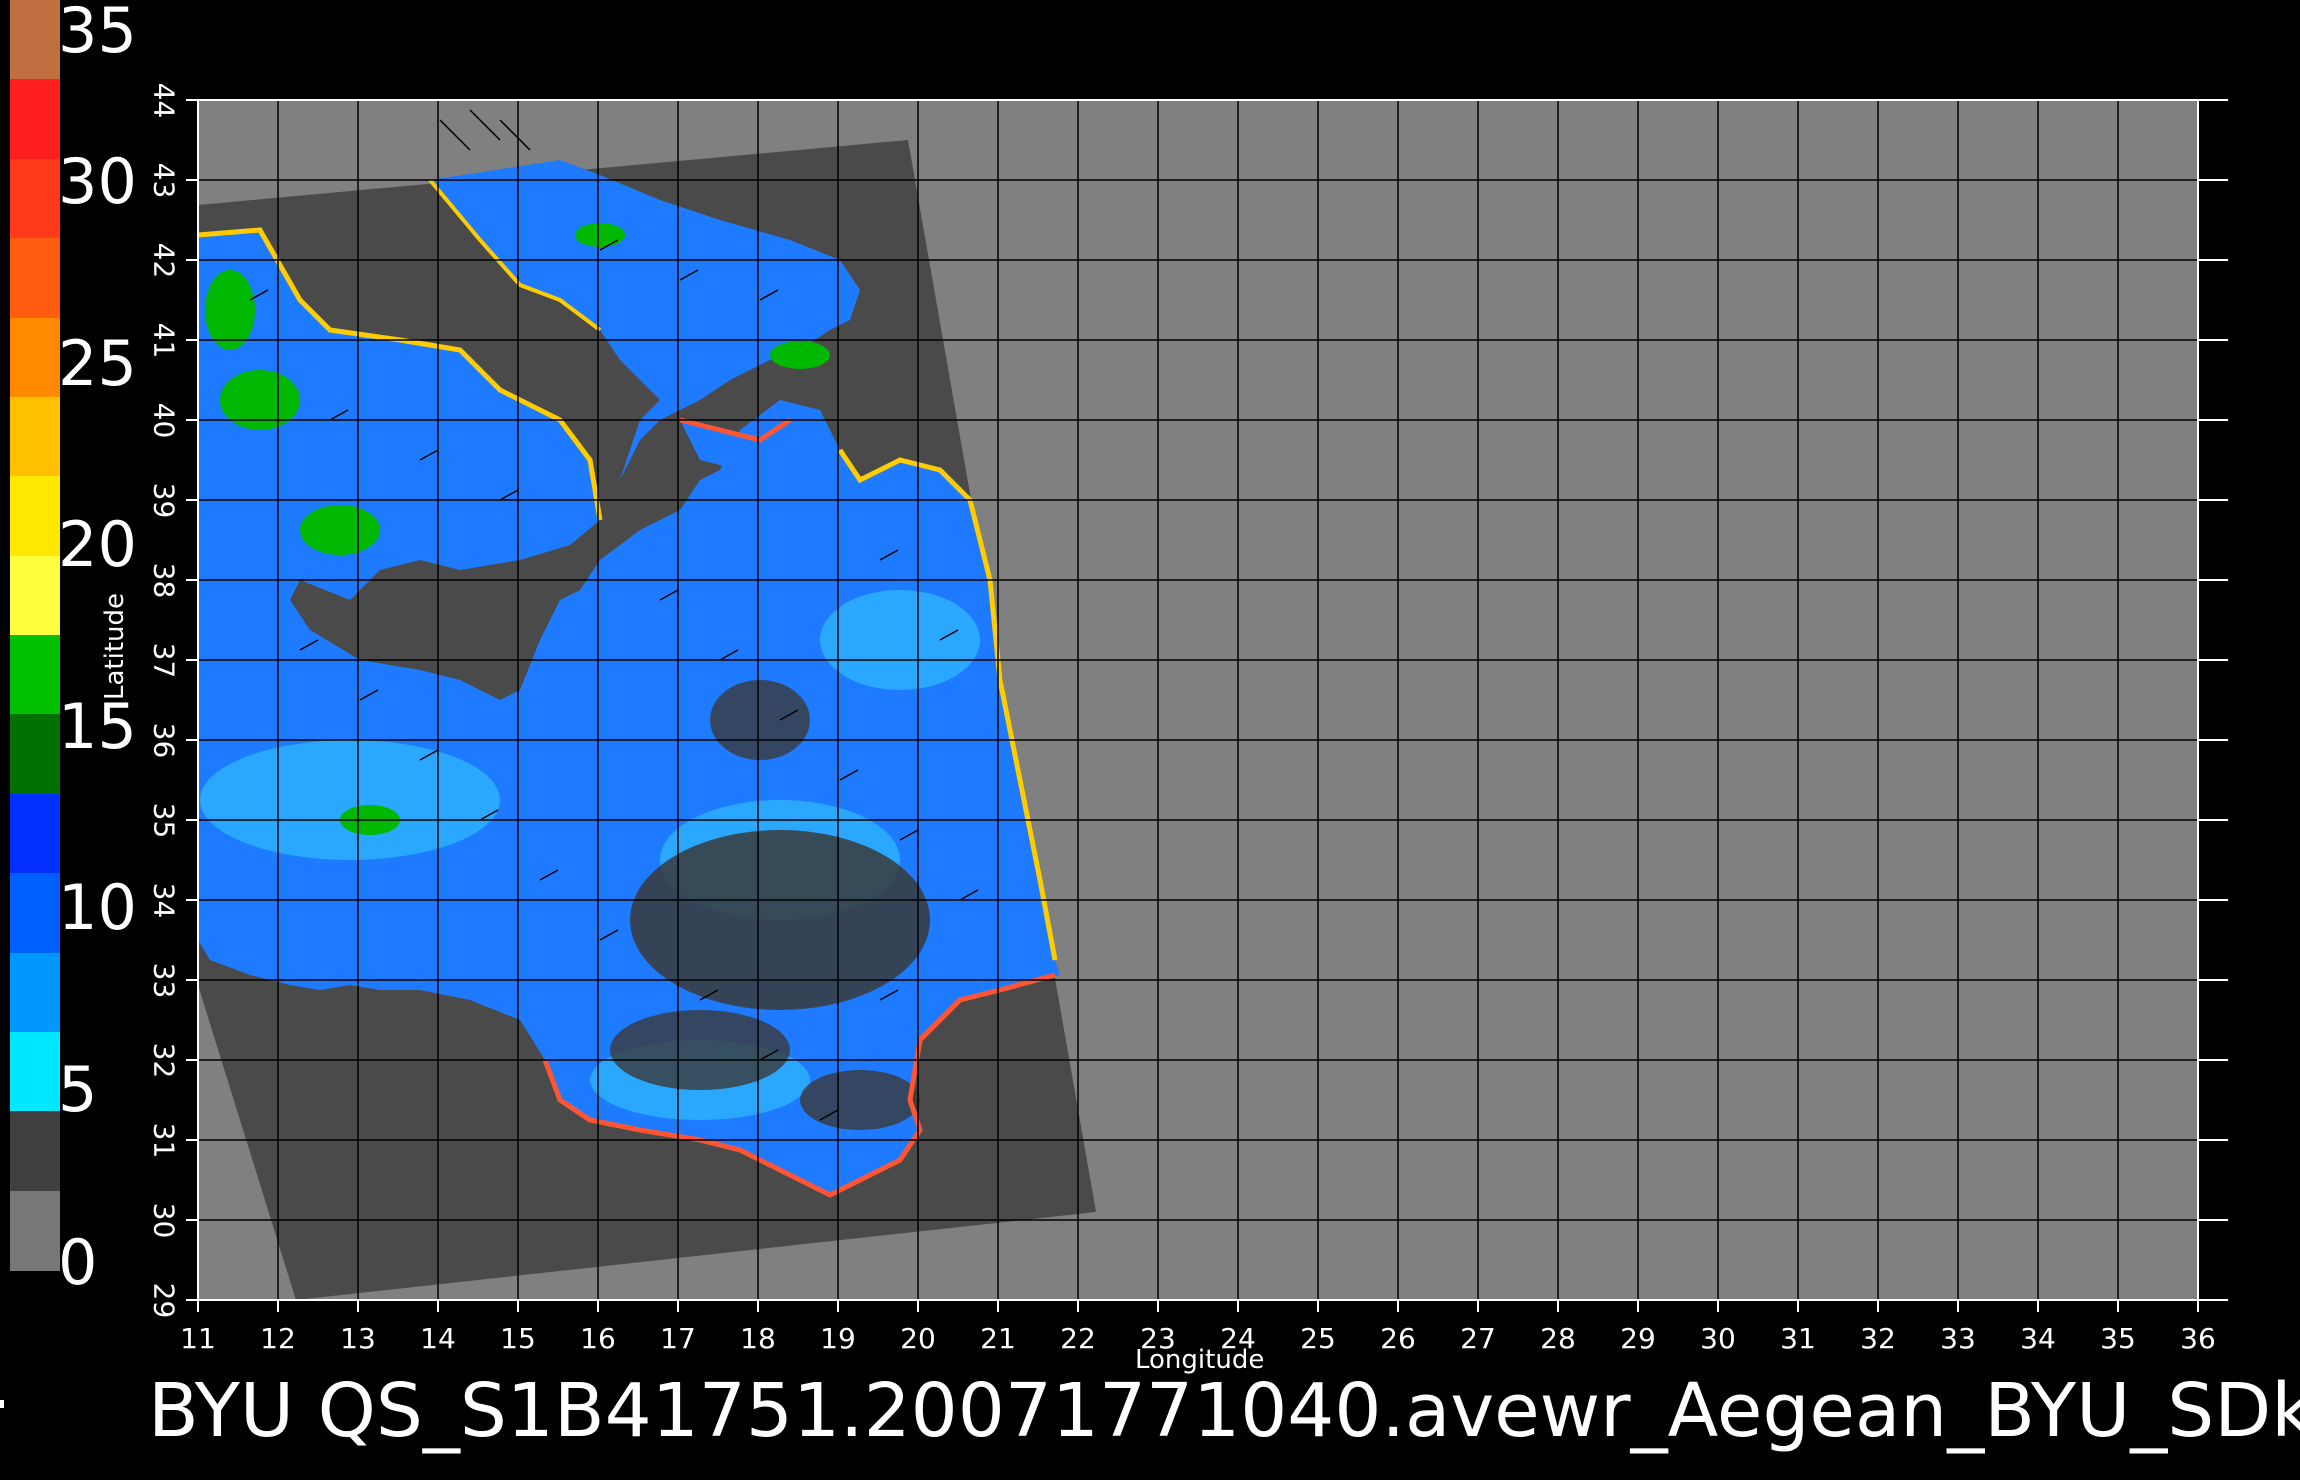 The height and width of the screenshot is (1480, 2300). I want to click on y-tick-label: 29, so click(164, 1300).